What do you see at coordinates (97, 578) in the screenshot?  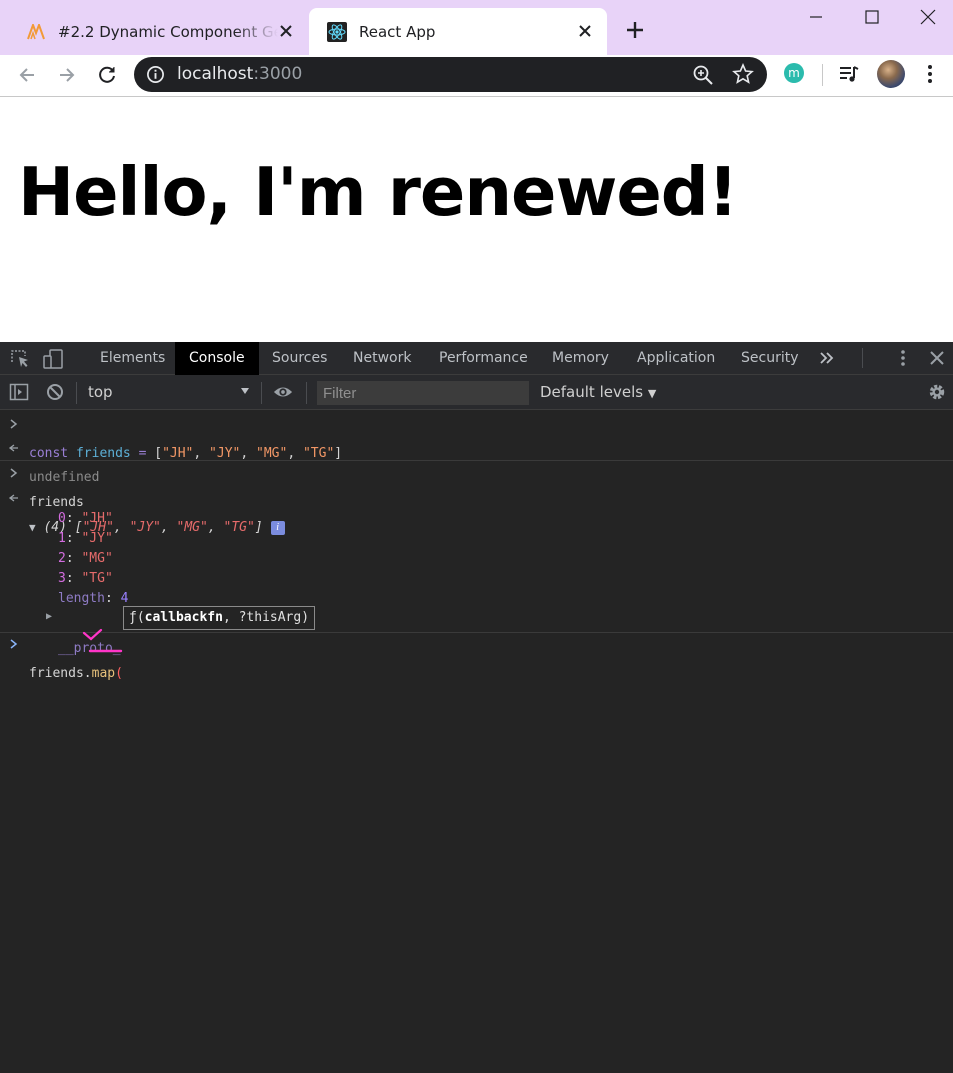 I see `entry-value: "TG"` at bounding box center [97, 578].